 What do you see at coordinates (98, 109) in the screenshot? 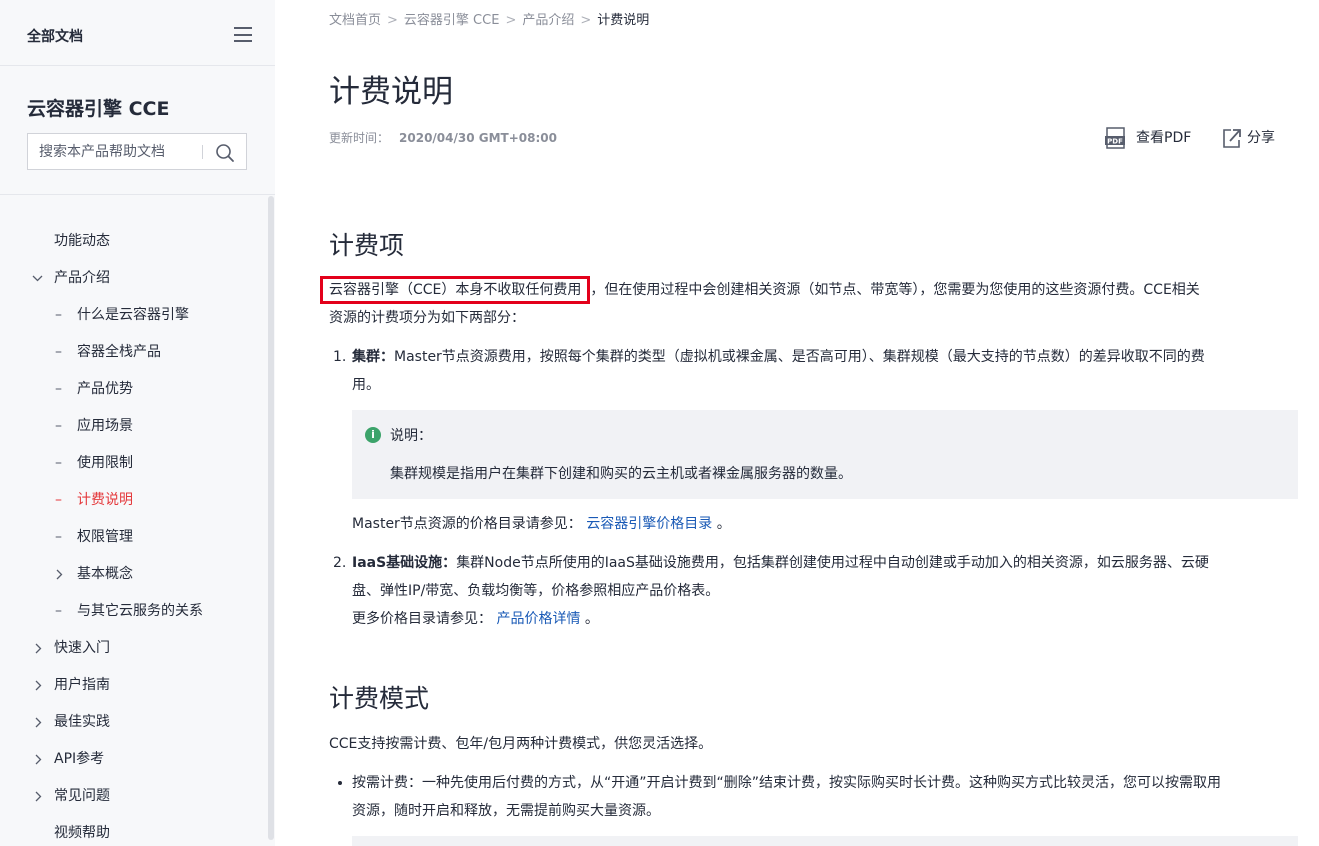
I see `product-title: 云容器引擎 CCE` at bounding box center [98, 109].